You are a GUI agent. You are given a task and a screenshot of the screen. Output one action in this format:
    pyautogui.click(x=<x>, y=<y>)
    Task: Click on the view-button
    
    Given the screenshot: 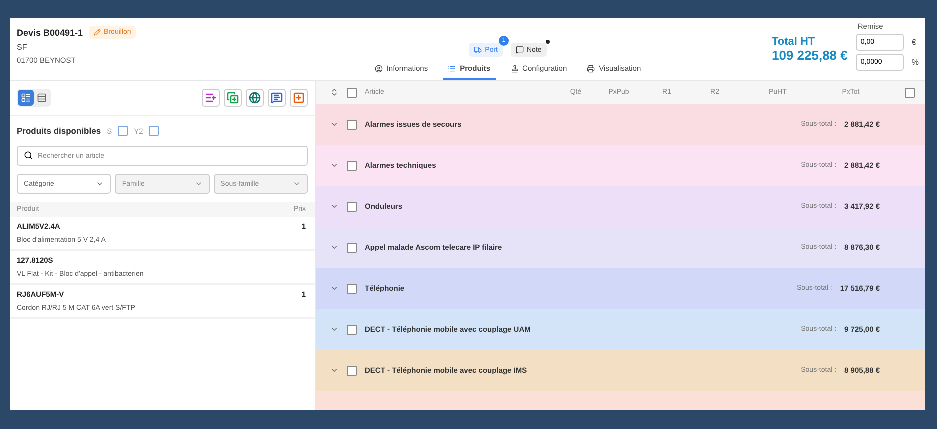 What is the action you would take?
    pyautogui.click(x=26, y=98)
    